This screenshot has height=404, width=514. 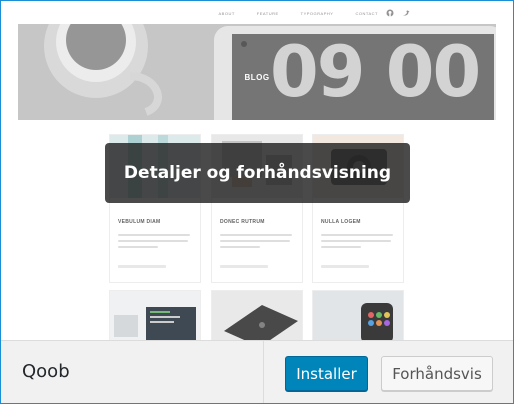 What do you see at coordinates (263, 372) in the screenshot?
I see `footer-divider` at bounding box center [263, 372].